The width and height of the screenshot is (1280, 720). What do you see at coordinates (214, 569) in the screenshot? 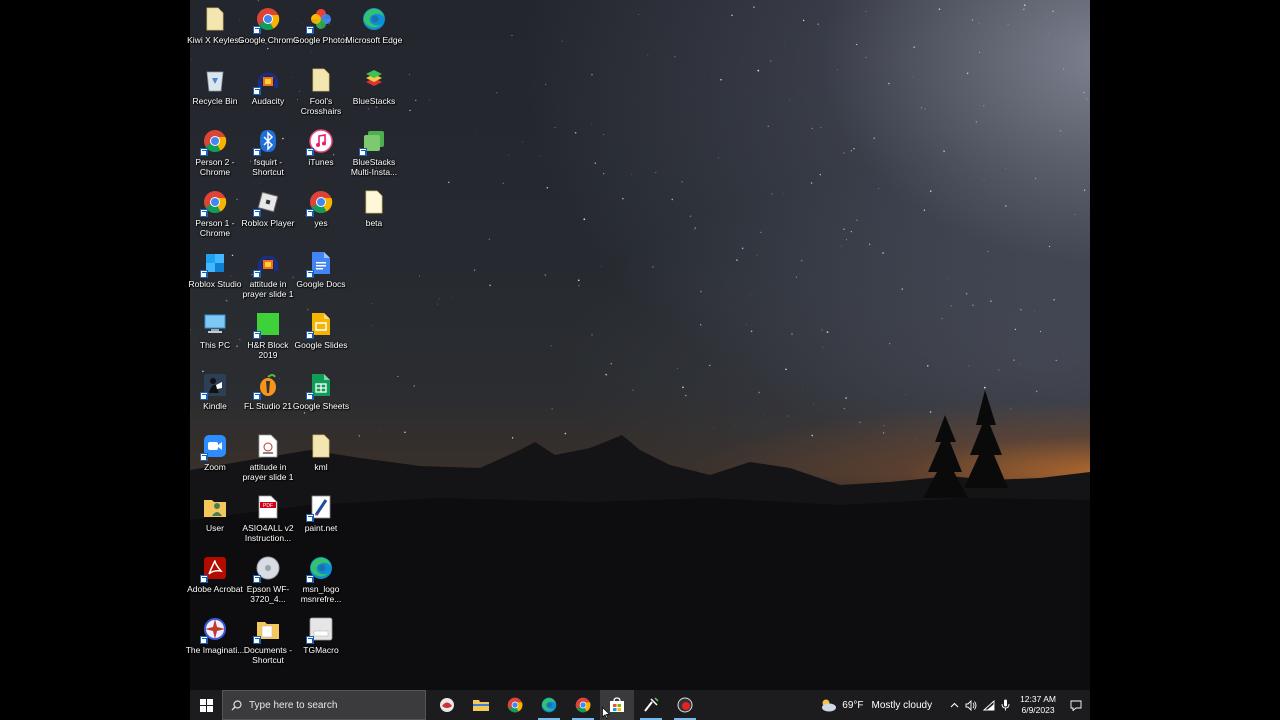
I see `acrobat-icon` at bounding box center [214, 569].